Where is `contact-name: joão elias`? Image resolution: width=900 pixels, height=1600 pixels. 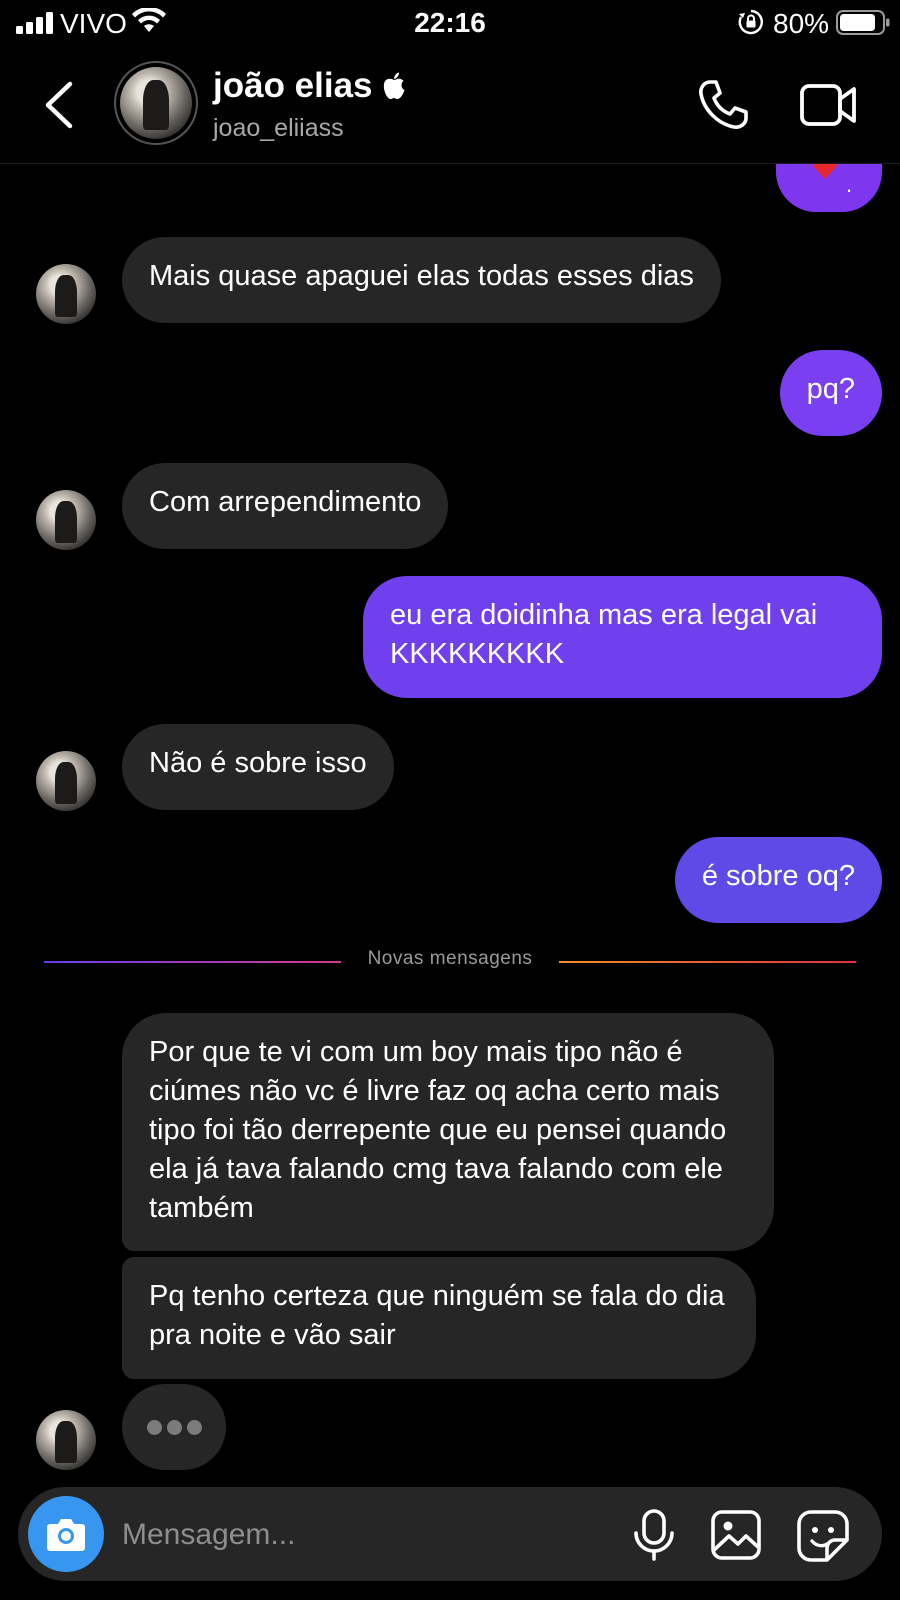
contact-name: joão elias is located at coordinates (293, 85).